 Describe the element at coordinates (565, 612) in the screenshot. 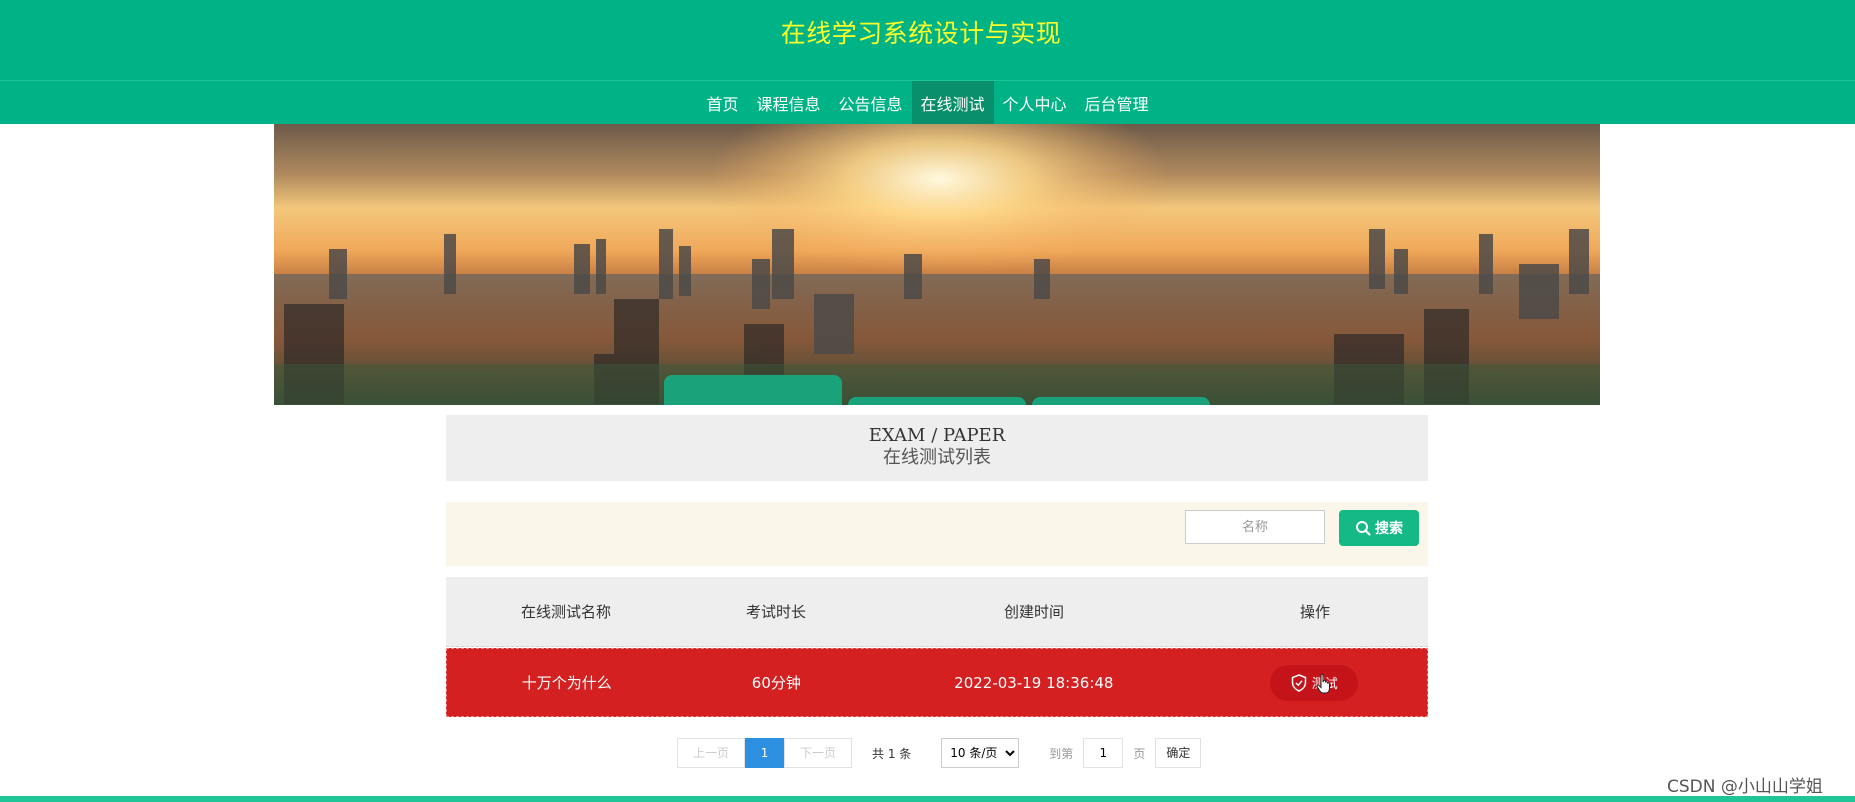

I see `column-header-name: 在线测试名称` at that location.